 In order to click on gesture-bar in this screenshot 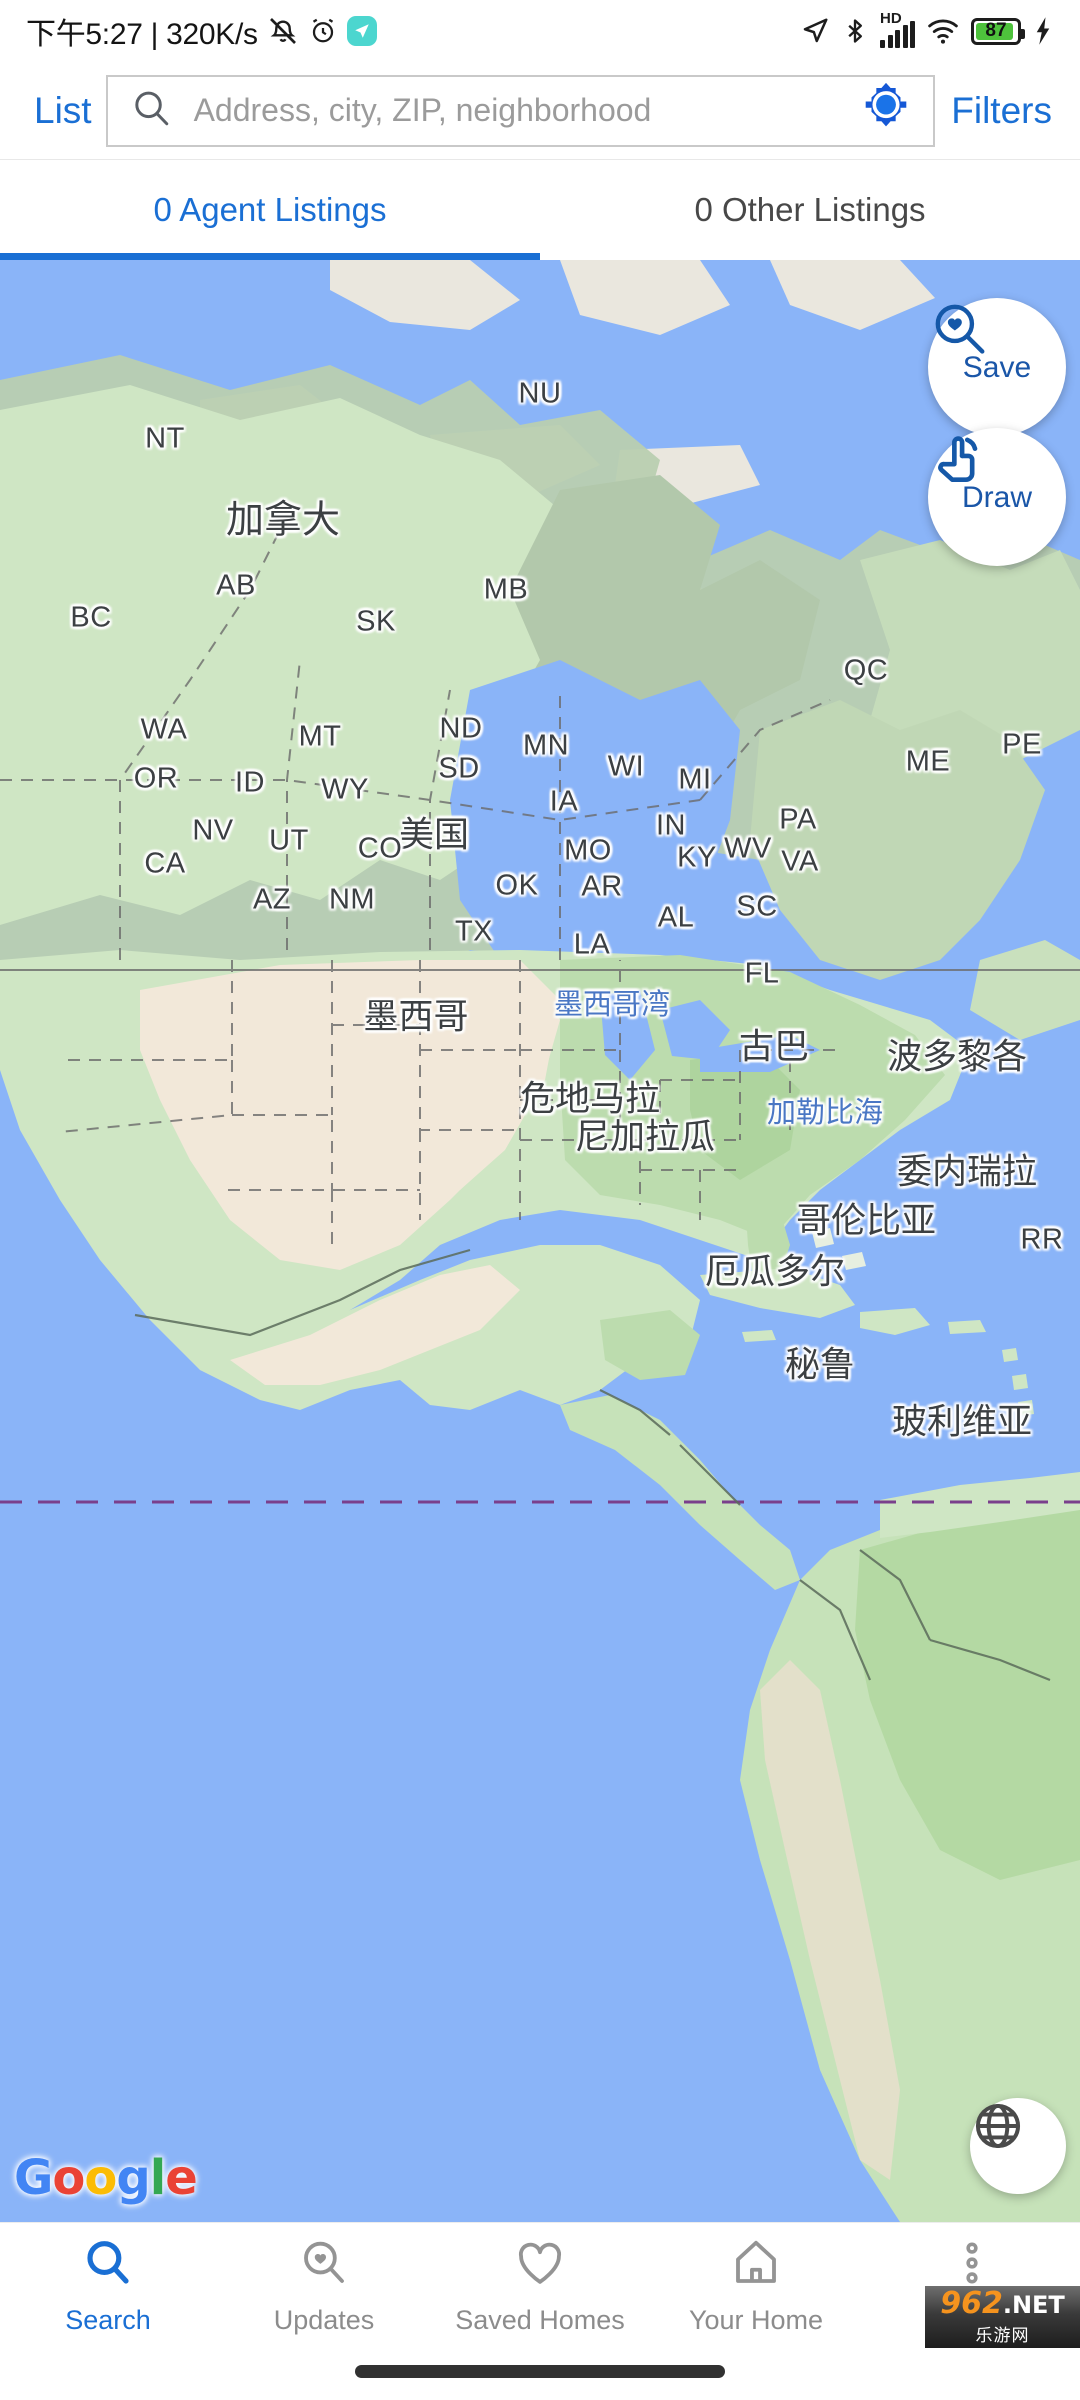, I will do `click(540, 2371)`.